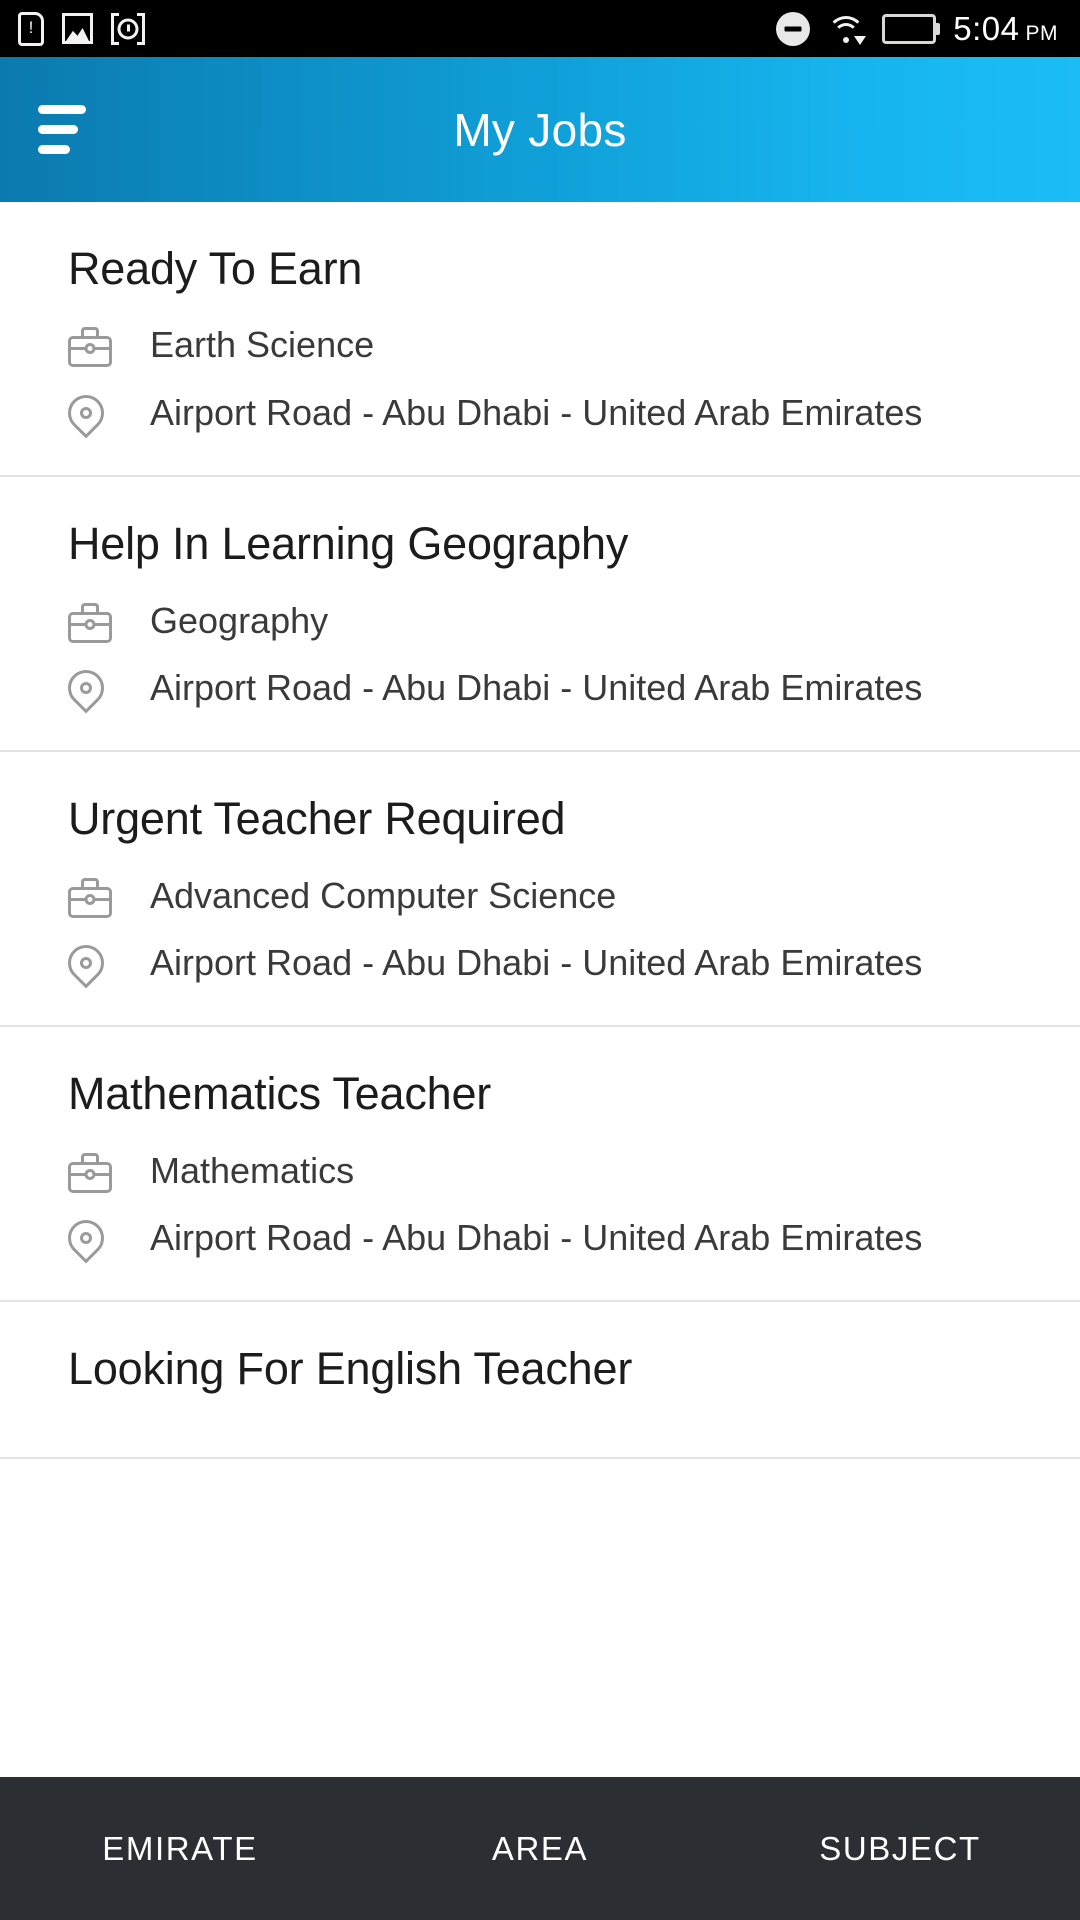 The image size is (1080, 1920). I want to click on job-subject: Advanced Computer Science, so click(383, 895).